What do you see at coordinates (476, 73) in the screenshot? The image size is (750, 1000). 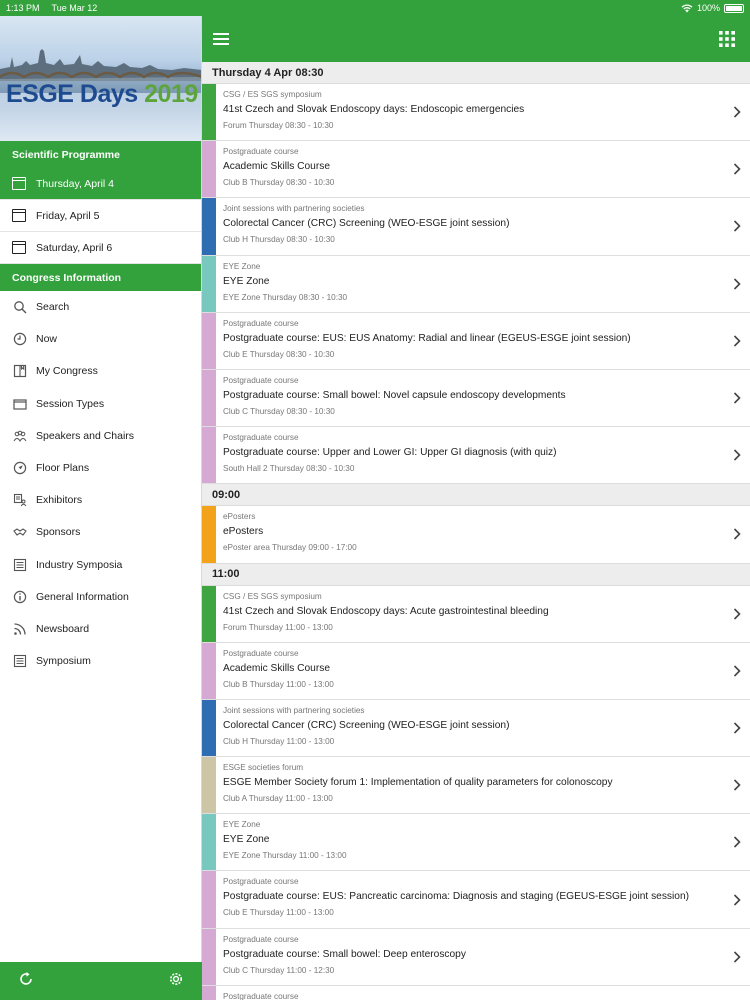 I see `time-group-header: Thursday 4 Apr 08:30` at bounding box center [476, 73].